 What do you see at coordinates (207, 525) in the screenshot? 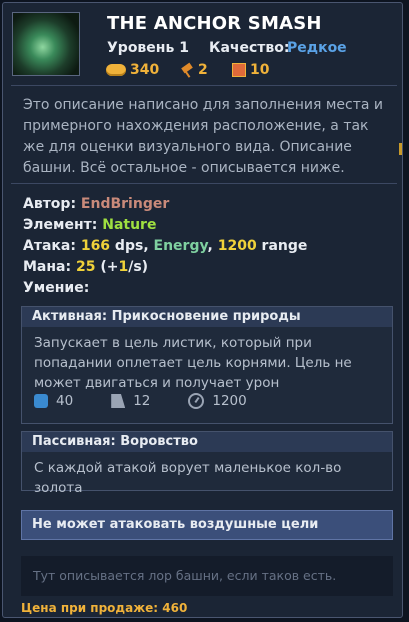
I see `air-target-warning: Не может атаковать воздушные цели` at bounding box center [207, 525].